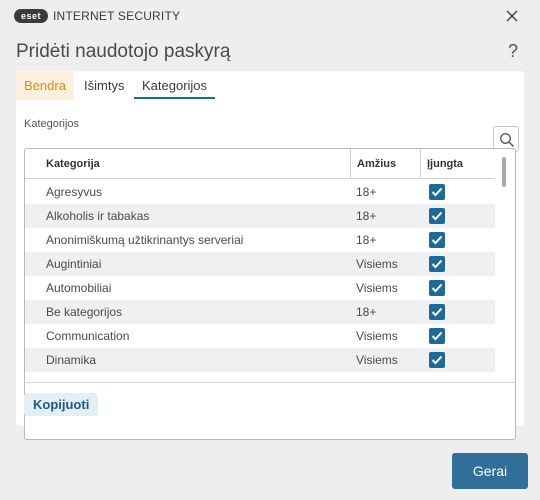 Image resolution: width=540 pixels, height=500 pixels. What do you see at coordinates (260, 312) in the screenshot?
I see `table-row: Be kategorijos 18+` at bounding box center [260, 312].